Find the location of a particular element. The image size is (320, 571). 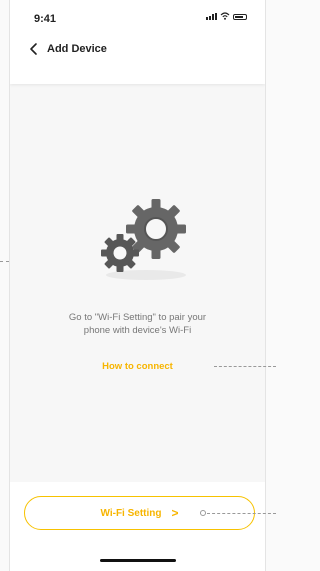

home-indicator is located at coordinates (138, 560).